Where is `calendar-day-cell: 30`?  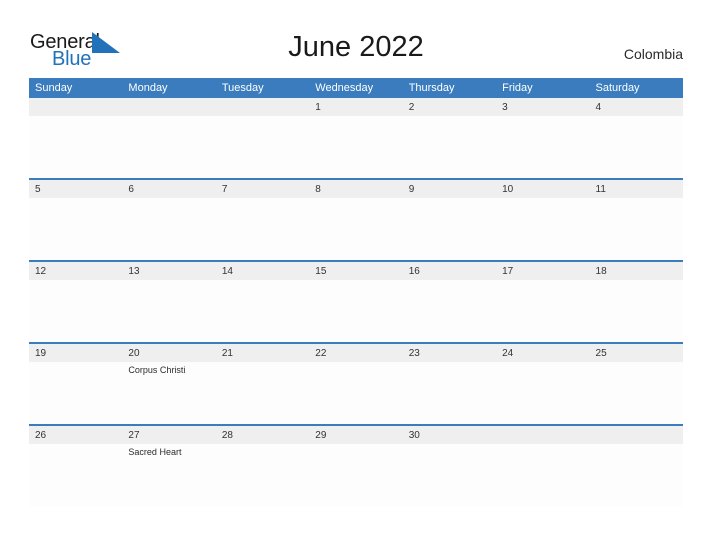 calendar-day-cell: 30 is located at coordinates (449, 465).